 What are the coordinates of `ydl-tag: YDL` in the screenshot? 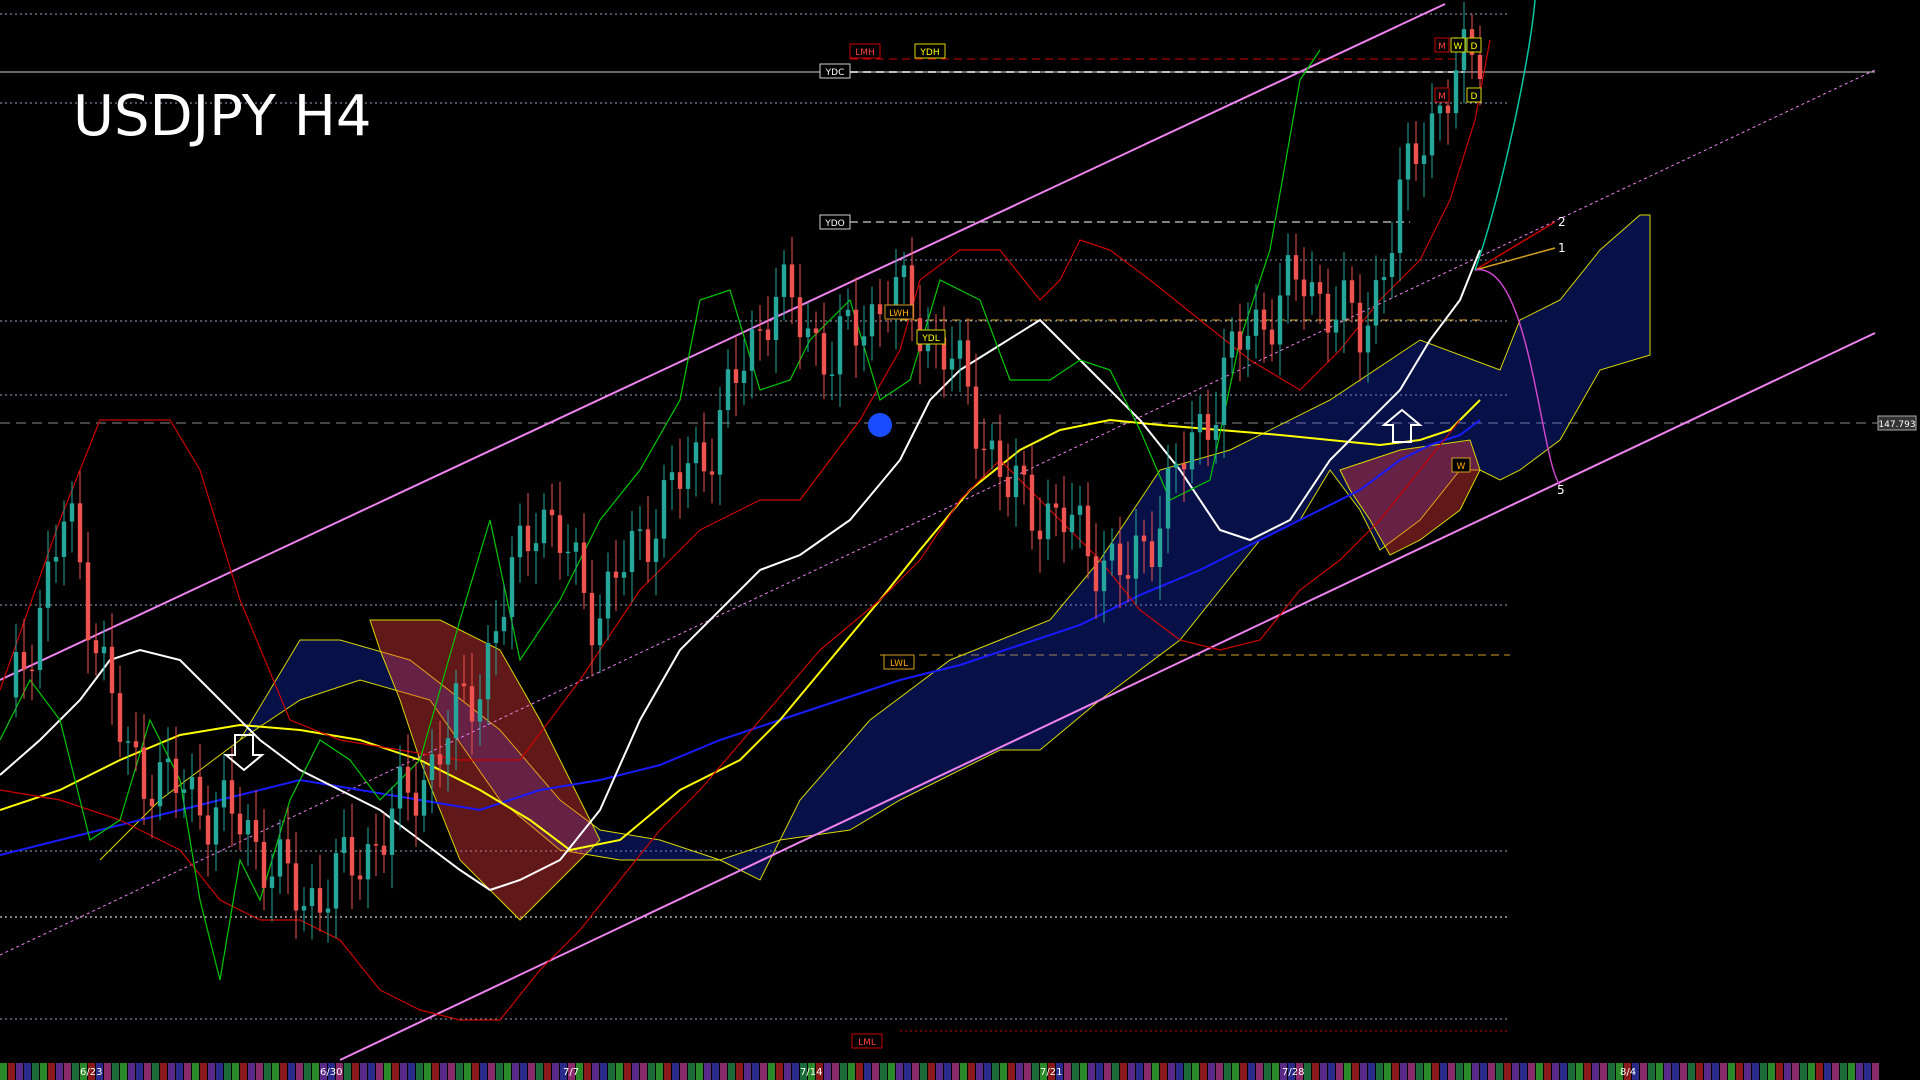 It's located at (930, 339).